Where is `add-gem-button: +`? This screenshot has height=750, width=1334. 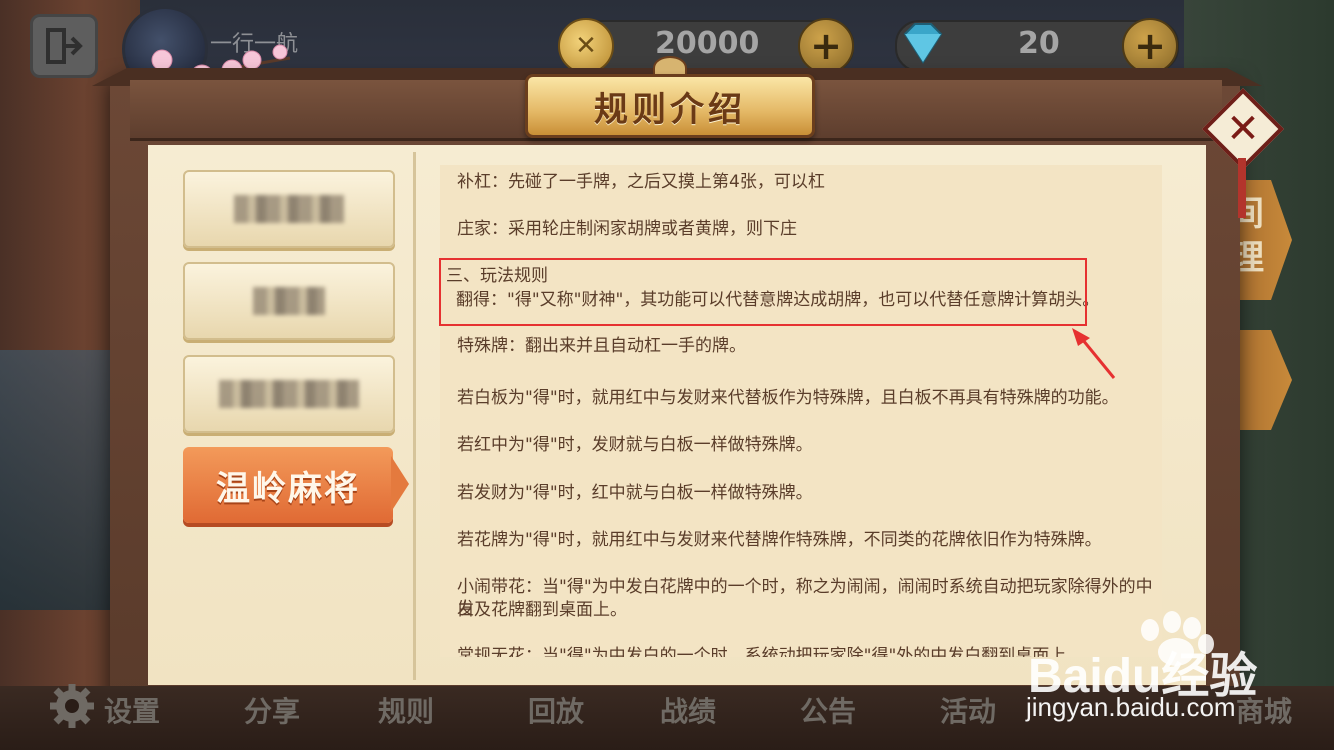
add-gem-button: + is located at coordinates (1150, 46).